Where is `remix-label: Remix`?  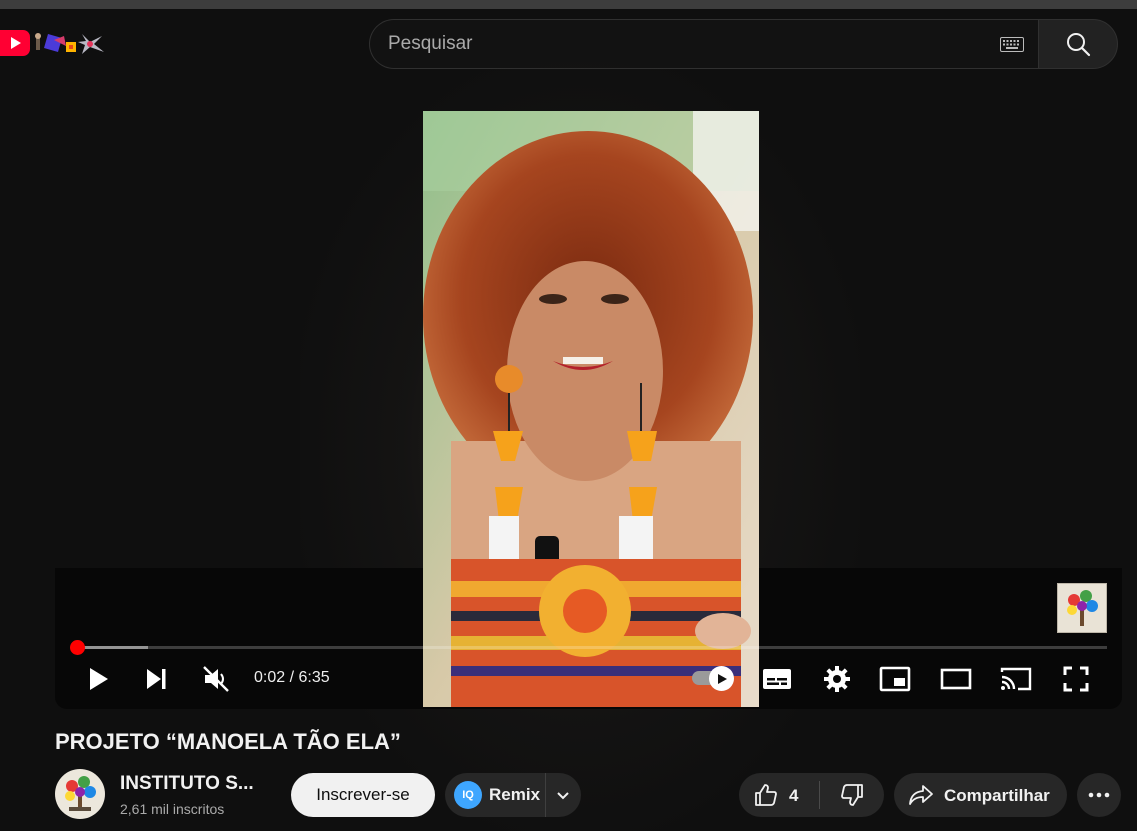
remix-label: Remix is located at coordinates (515, 794).